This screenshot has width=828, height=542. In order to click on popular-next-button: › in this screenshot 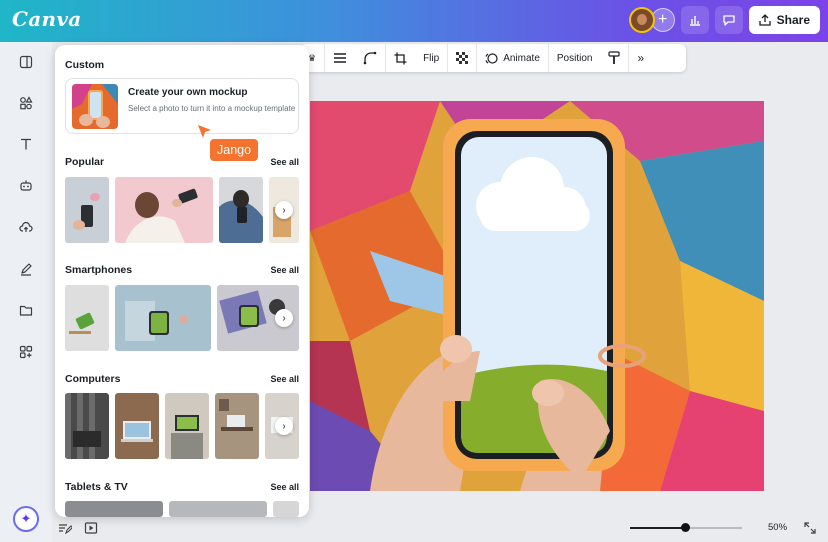, I will do `click(284, 210)`.